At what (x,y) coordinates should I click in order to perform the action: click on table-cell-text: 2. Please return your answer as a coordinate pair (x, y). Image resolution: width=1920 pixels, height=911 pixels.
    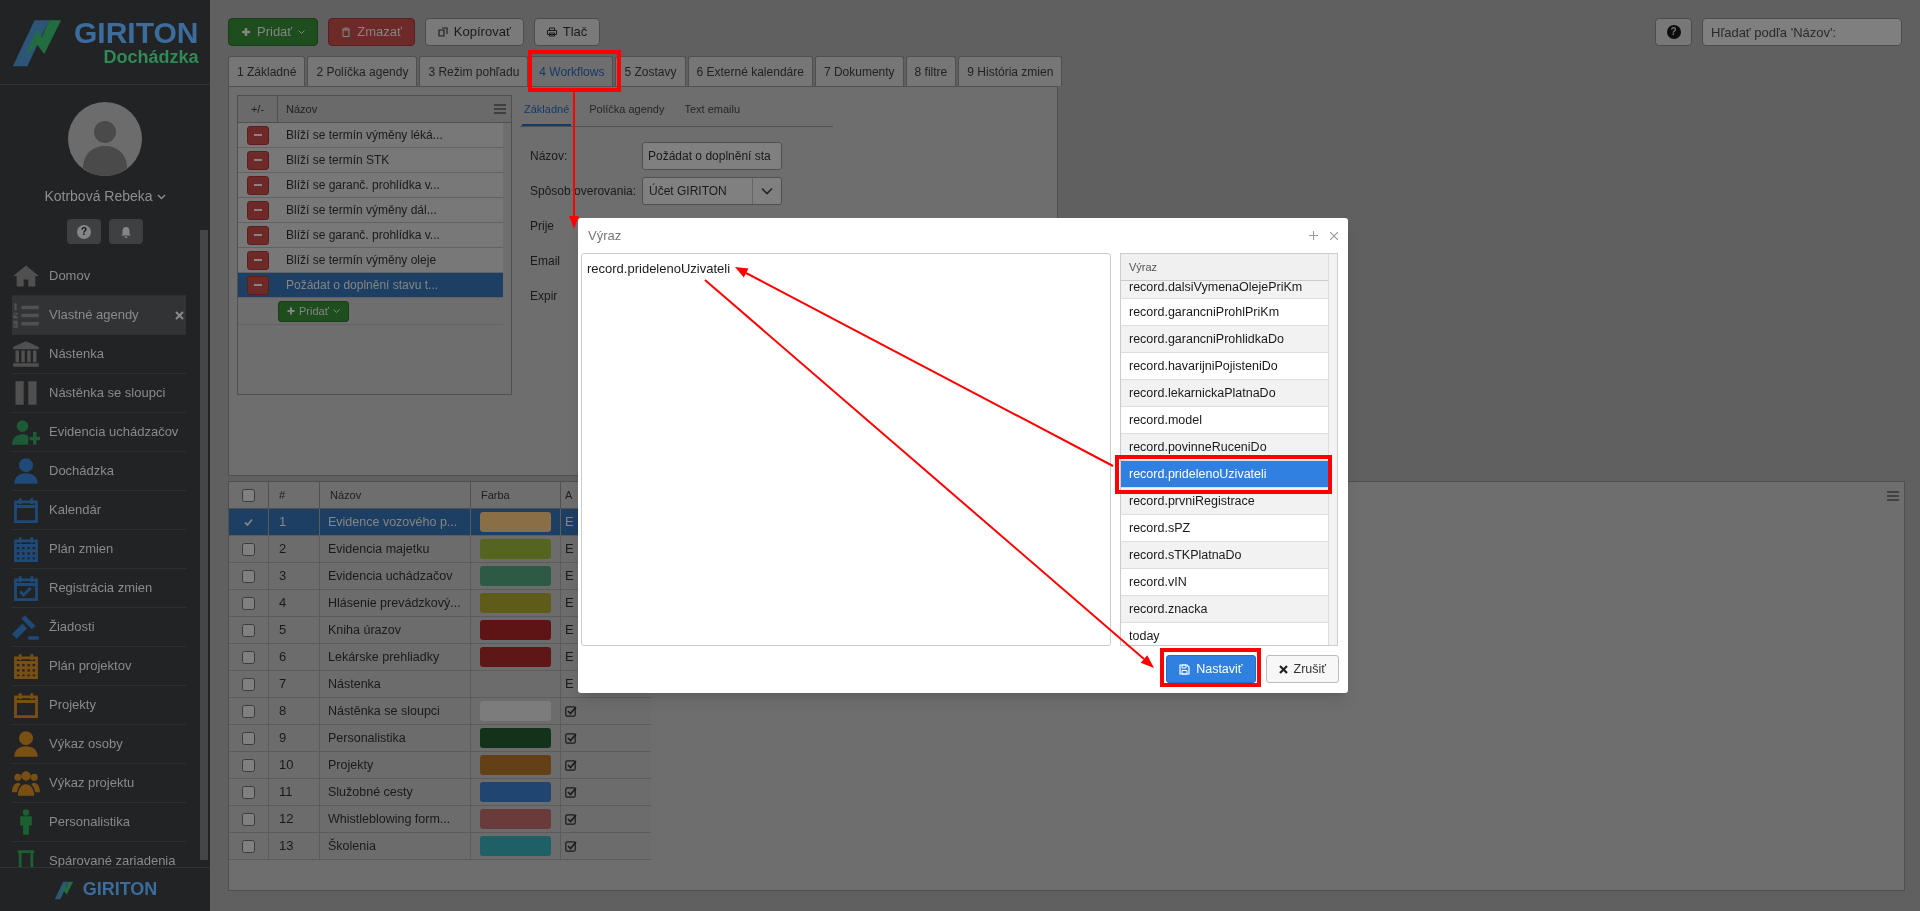
    Looking at the image, I should click on (283, 549).